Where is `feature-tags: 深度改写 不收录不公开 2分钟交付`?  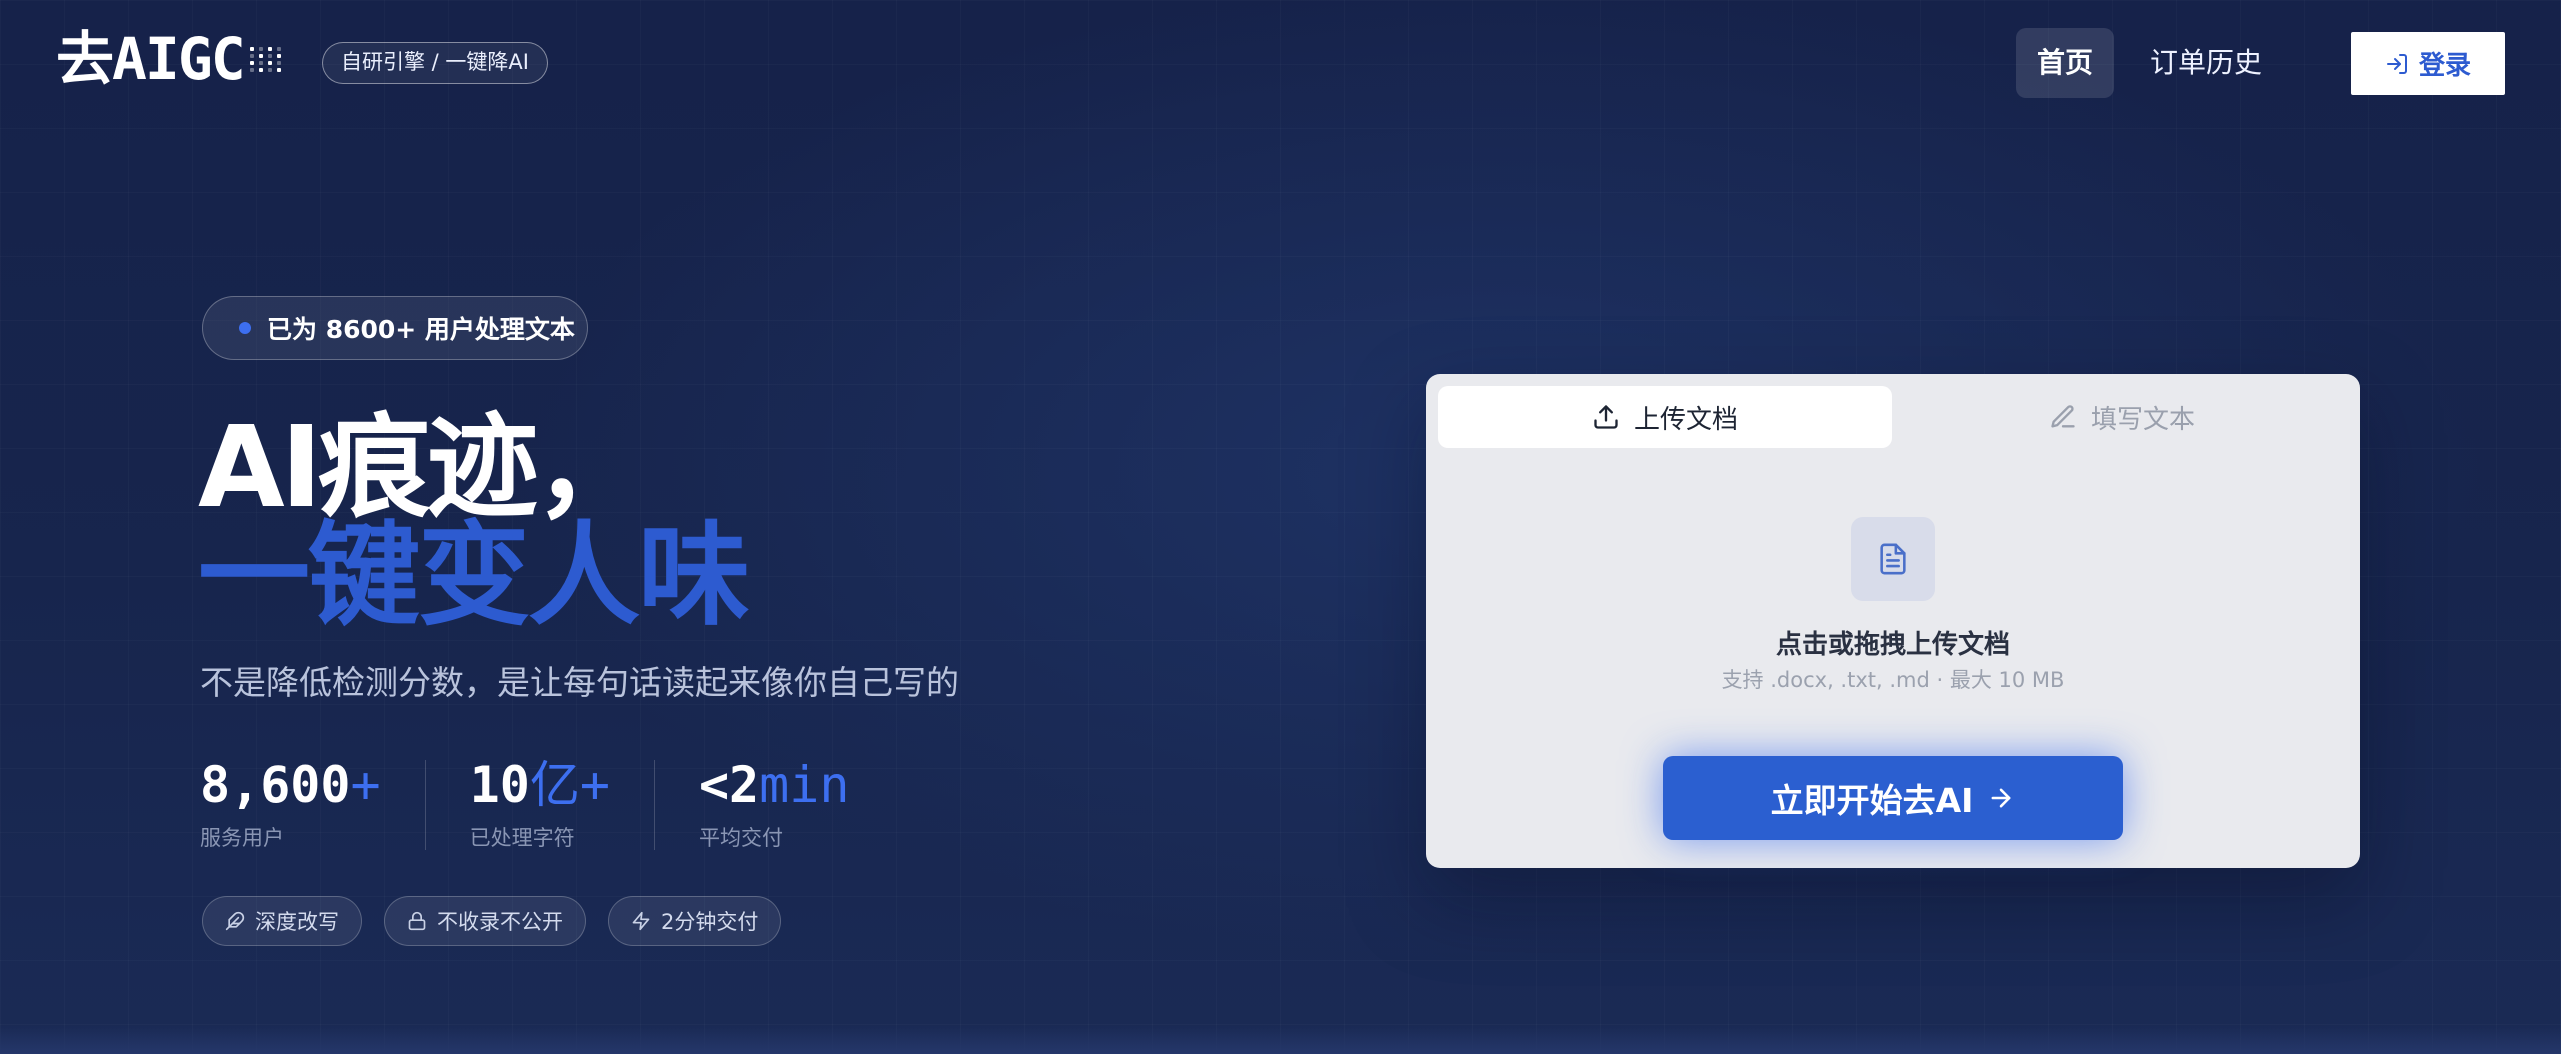 feature-tags: 深度改写 不收录不公开 2分钟交付 is located at coordinates (492, 921).